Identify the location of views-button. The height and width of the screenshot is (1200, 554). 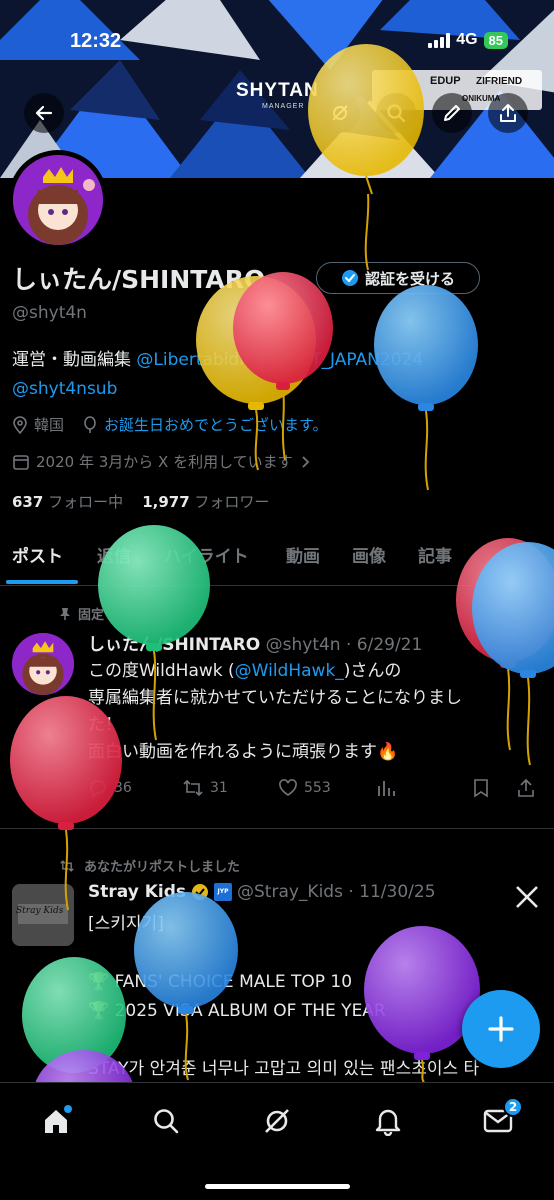
(386, 788).